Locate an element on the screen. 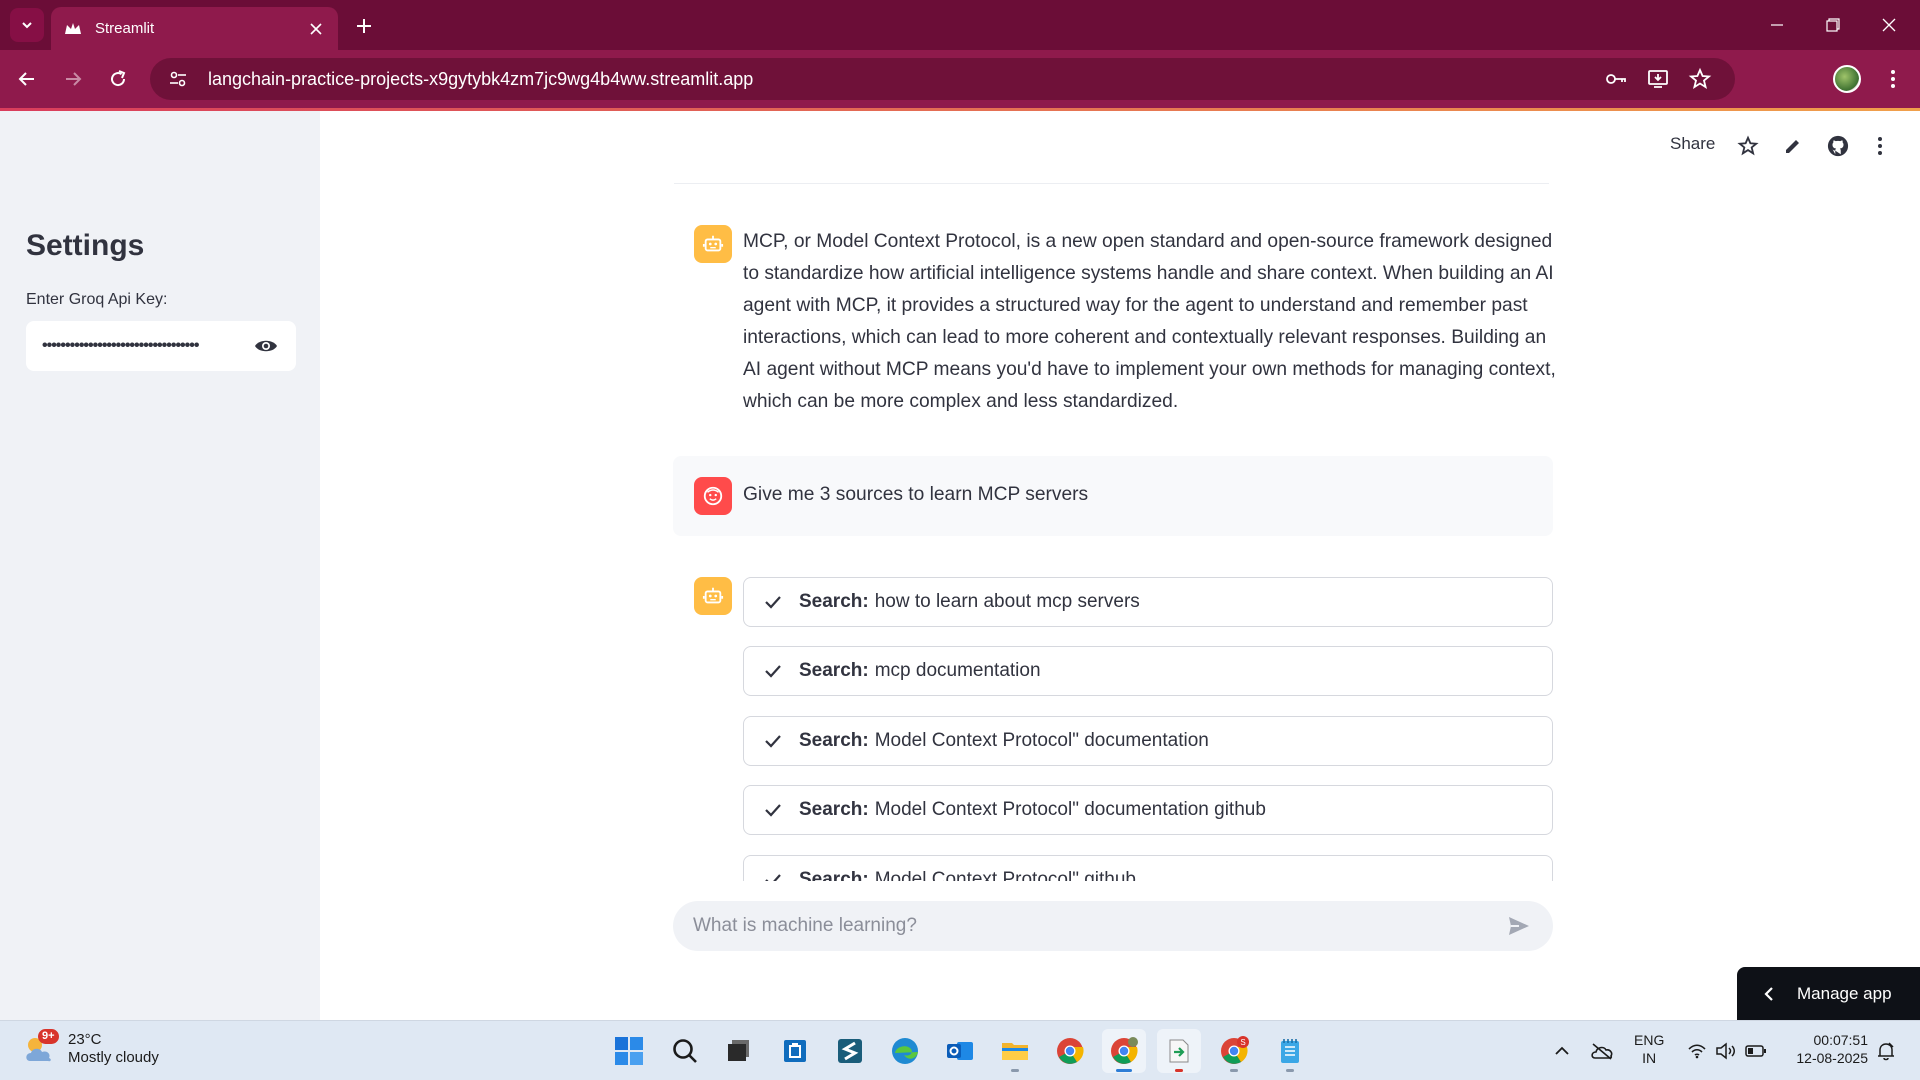 The image size is (1920, 1080). taskbar-app-arrow is located at coordinates (1179, 1051).